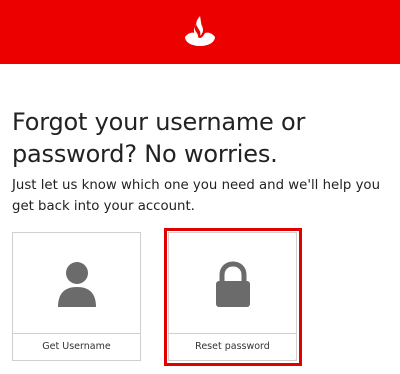 The height and width of the screenshot is (374, 400). What do you see at coordinates (232, 346) in the screenshot?
I see `reset-password-label: Reset password` at bounding box center [232, 346].